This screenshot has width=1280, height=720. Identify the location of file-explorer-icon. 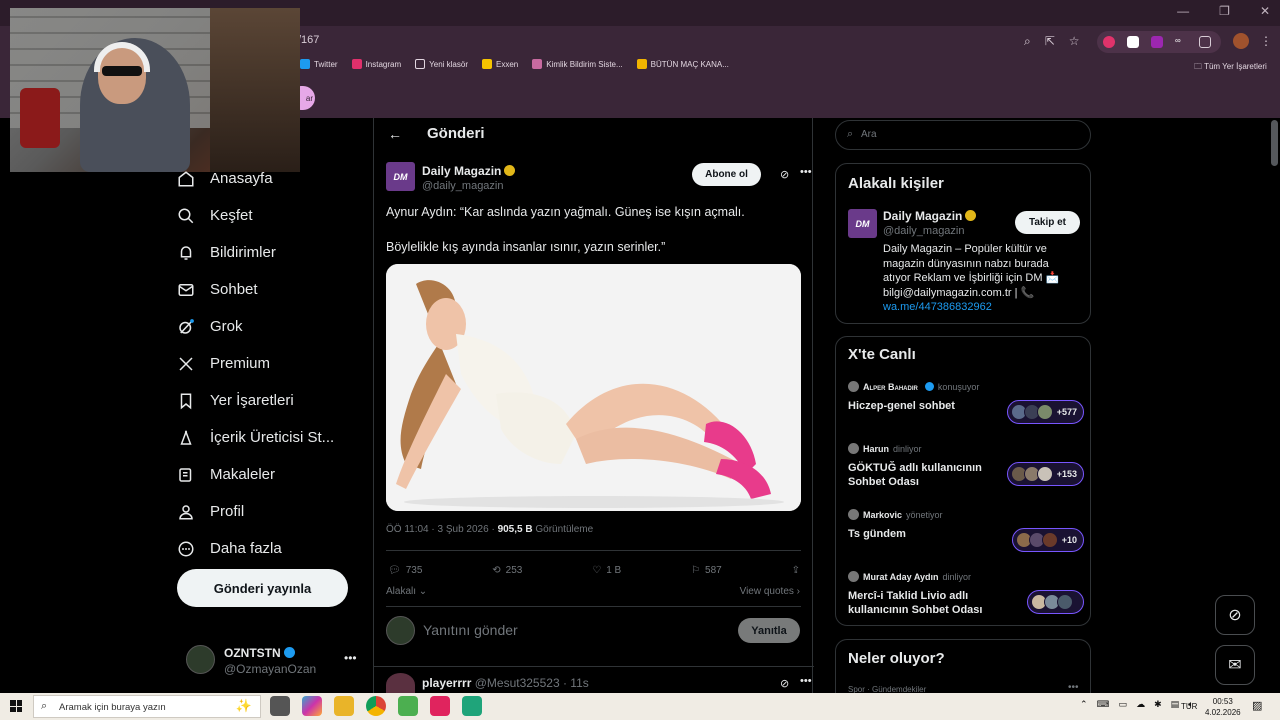
(344, 706).